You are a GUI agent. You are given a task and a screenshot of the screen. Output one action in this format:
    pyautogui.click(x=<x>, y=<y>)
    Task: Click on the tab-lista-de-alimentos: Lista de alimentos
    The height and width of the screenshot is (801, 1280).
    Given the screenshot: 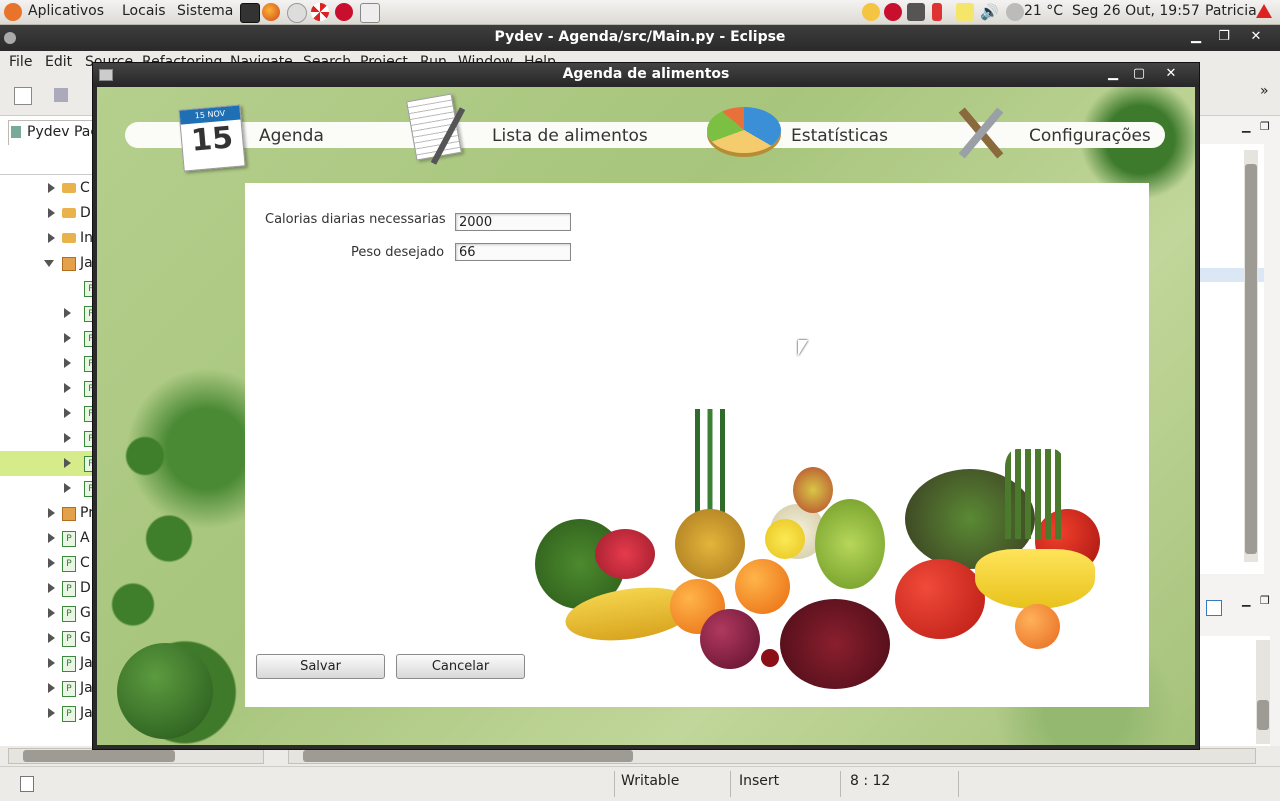 What is the action you would take?
    pyautogui.click(x=570, y=136)
    